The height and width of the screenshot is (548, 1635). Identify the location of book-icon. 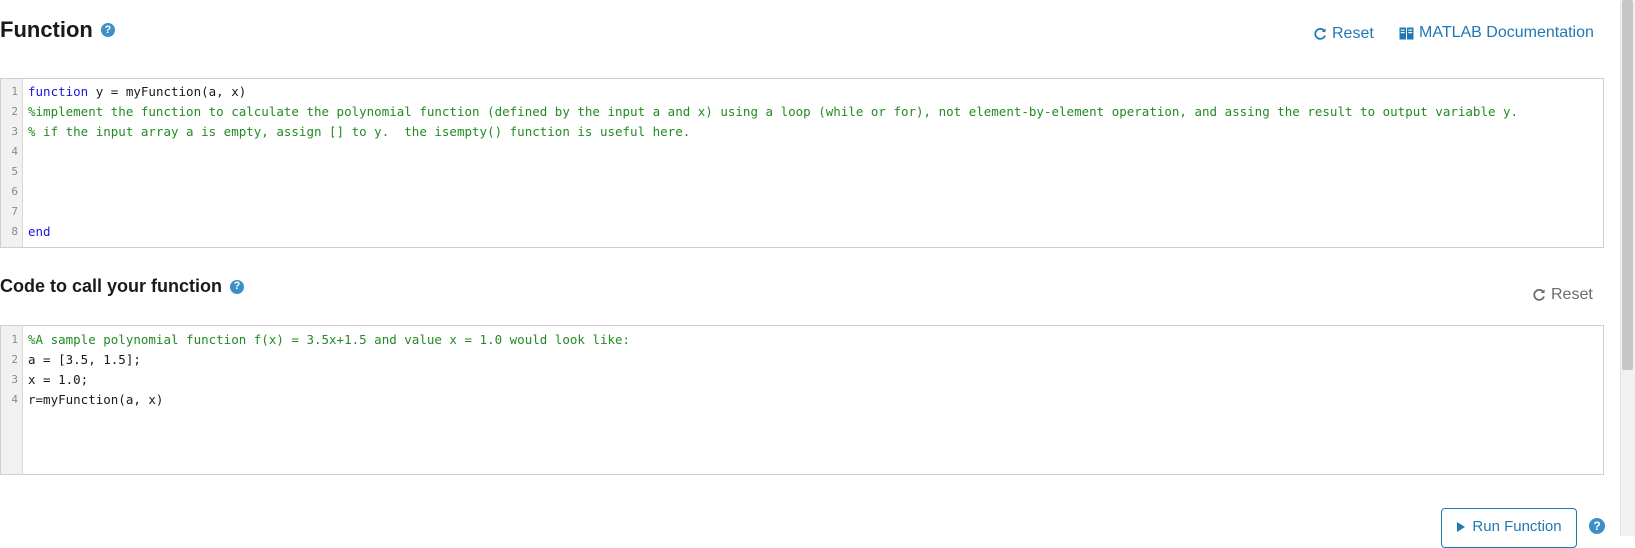
(1406, 33).